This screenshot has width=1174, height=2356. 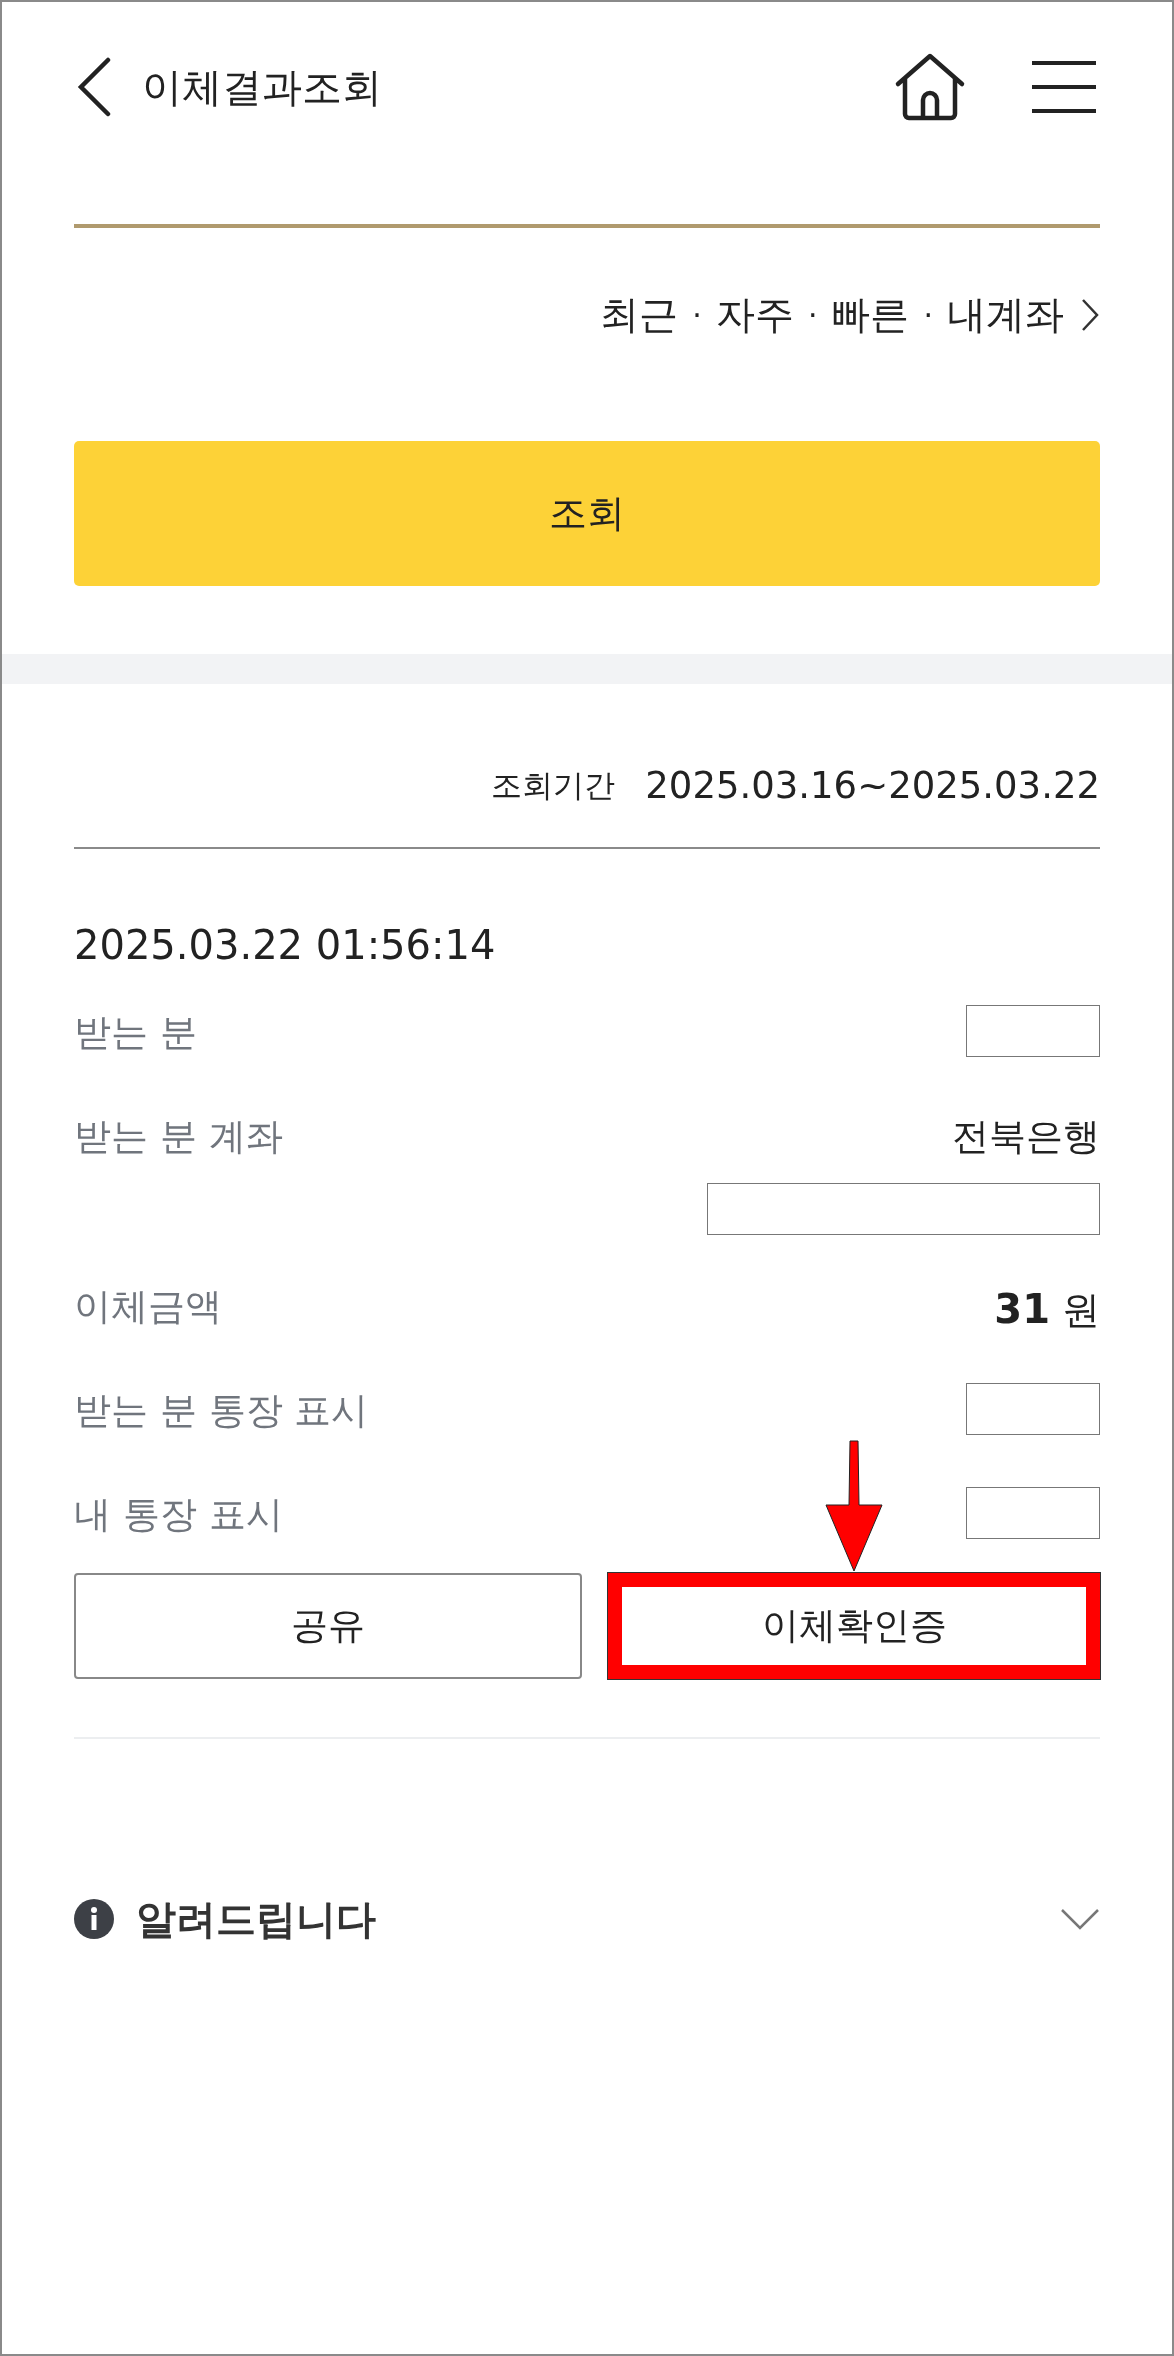 What do you see at coordinates (587, 513) in the screenshot?
I see `search-button: 조회` at bounding box center [587, 513].